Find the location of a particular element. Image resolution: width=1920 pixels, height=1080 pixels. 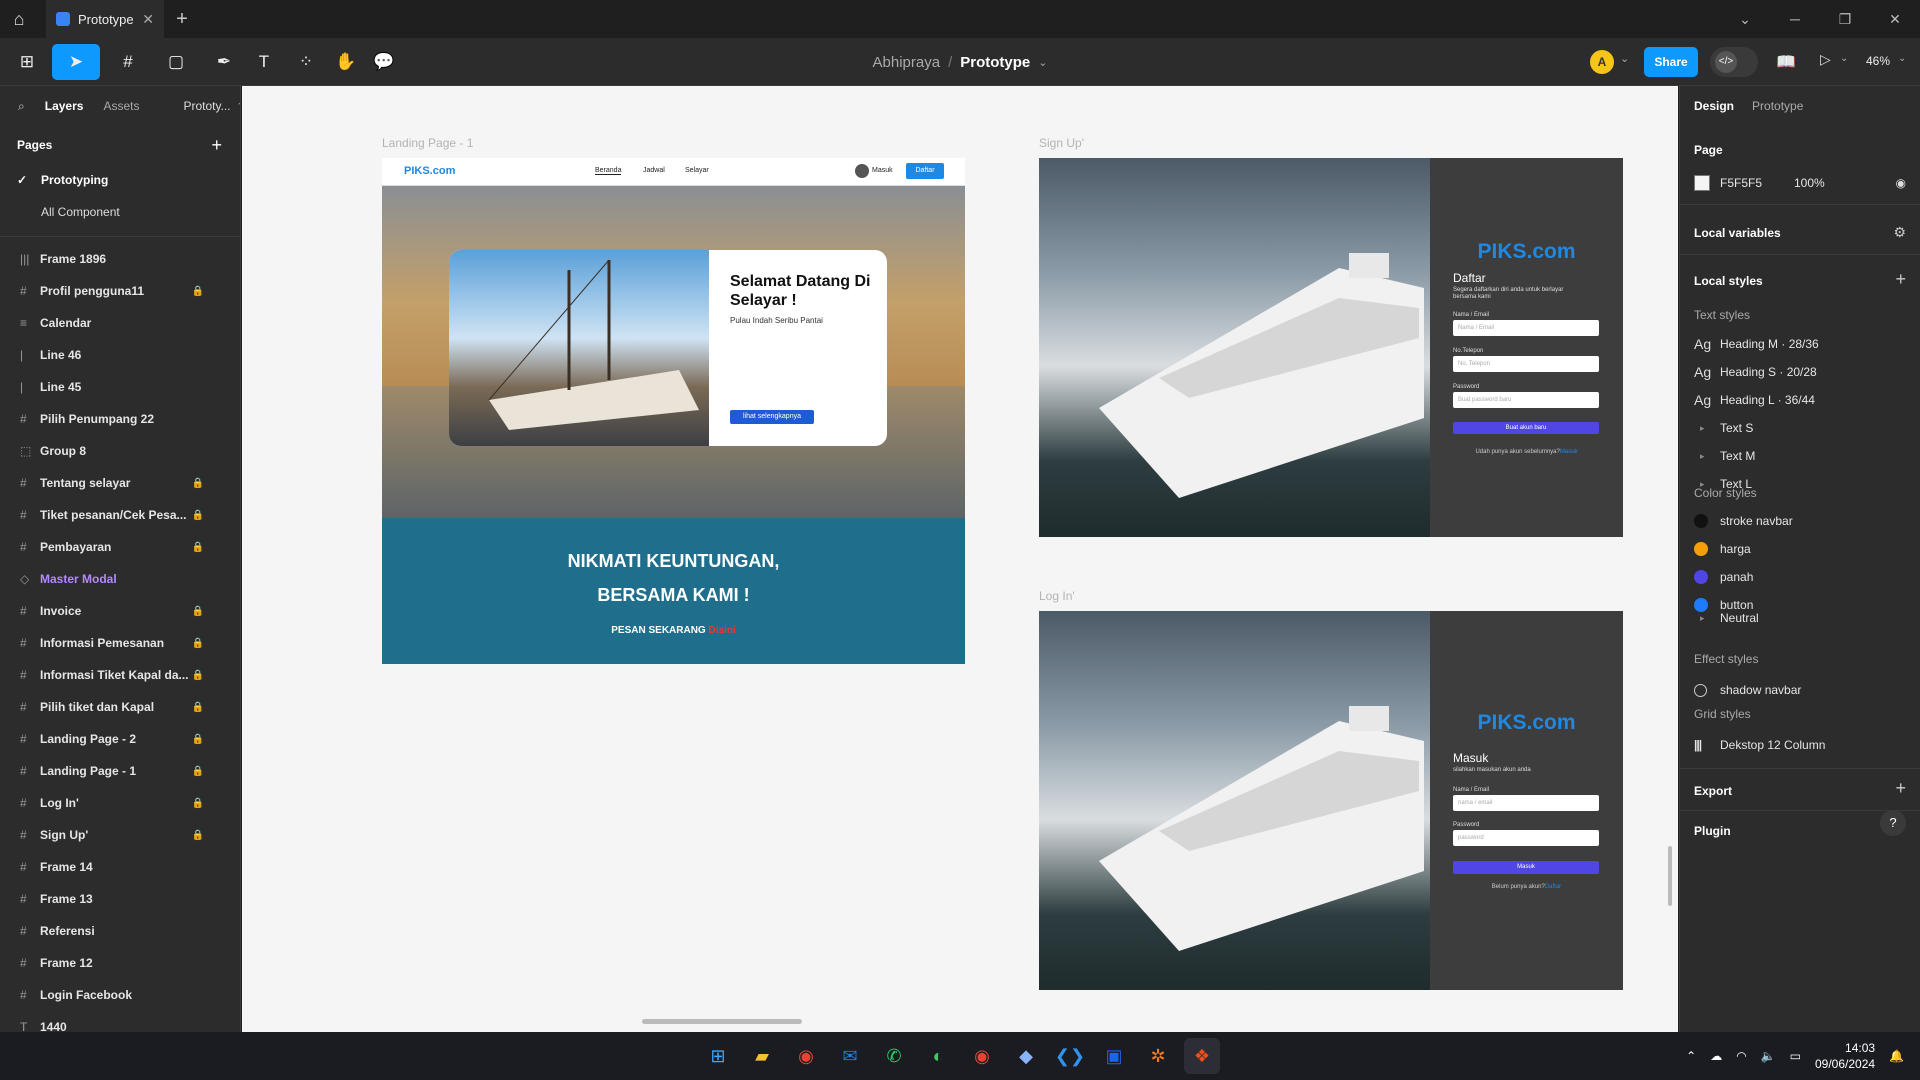

tray-chevron-icon: ⌃ is located at coordinates (1691, 1056).